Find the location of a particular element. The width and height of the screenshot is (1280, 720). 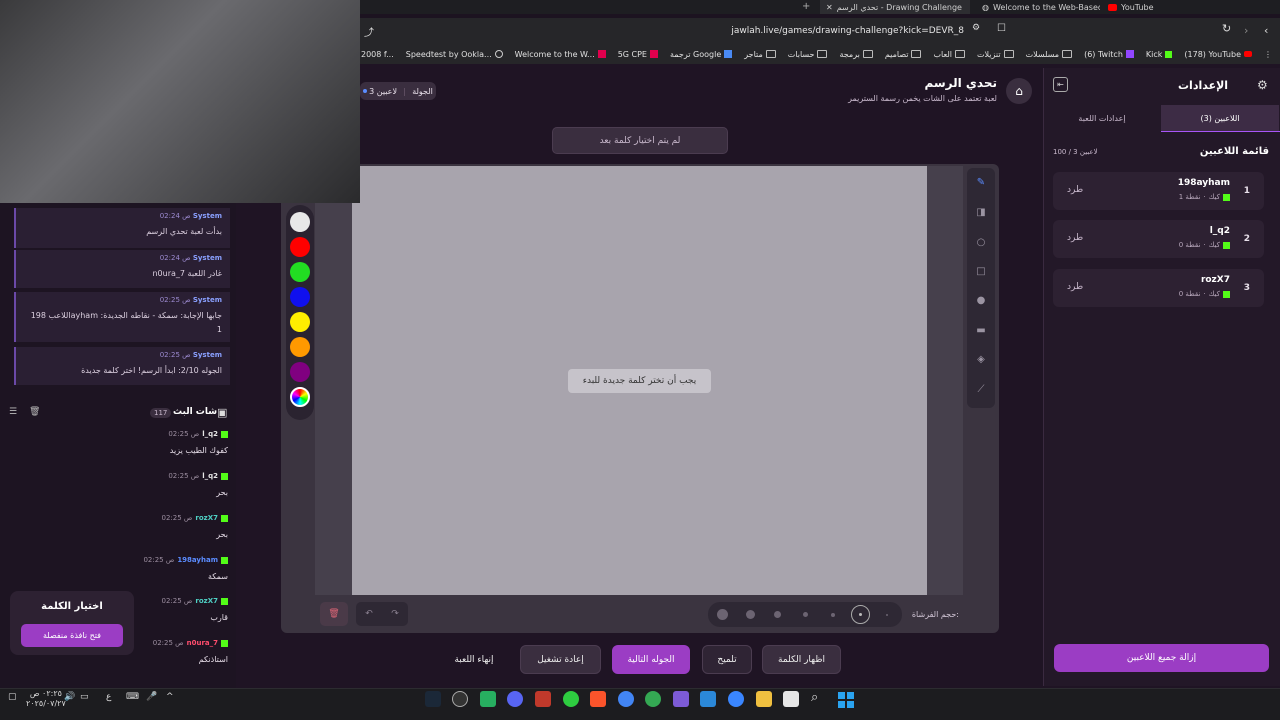

remove-all-players-button: إزالة جميع اللاعبين is located at coordinates (1161, 658).